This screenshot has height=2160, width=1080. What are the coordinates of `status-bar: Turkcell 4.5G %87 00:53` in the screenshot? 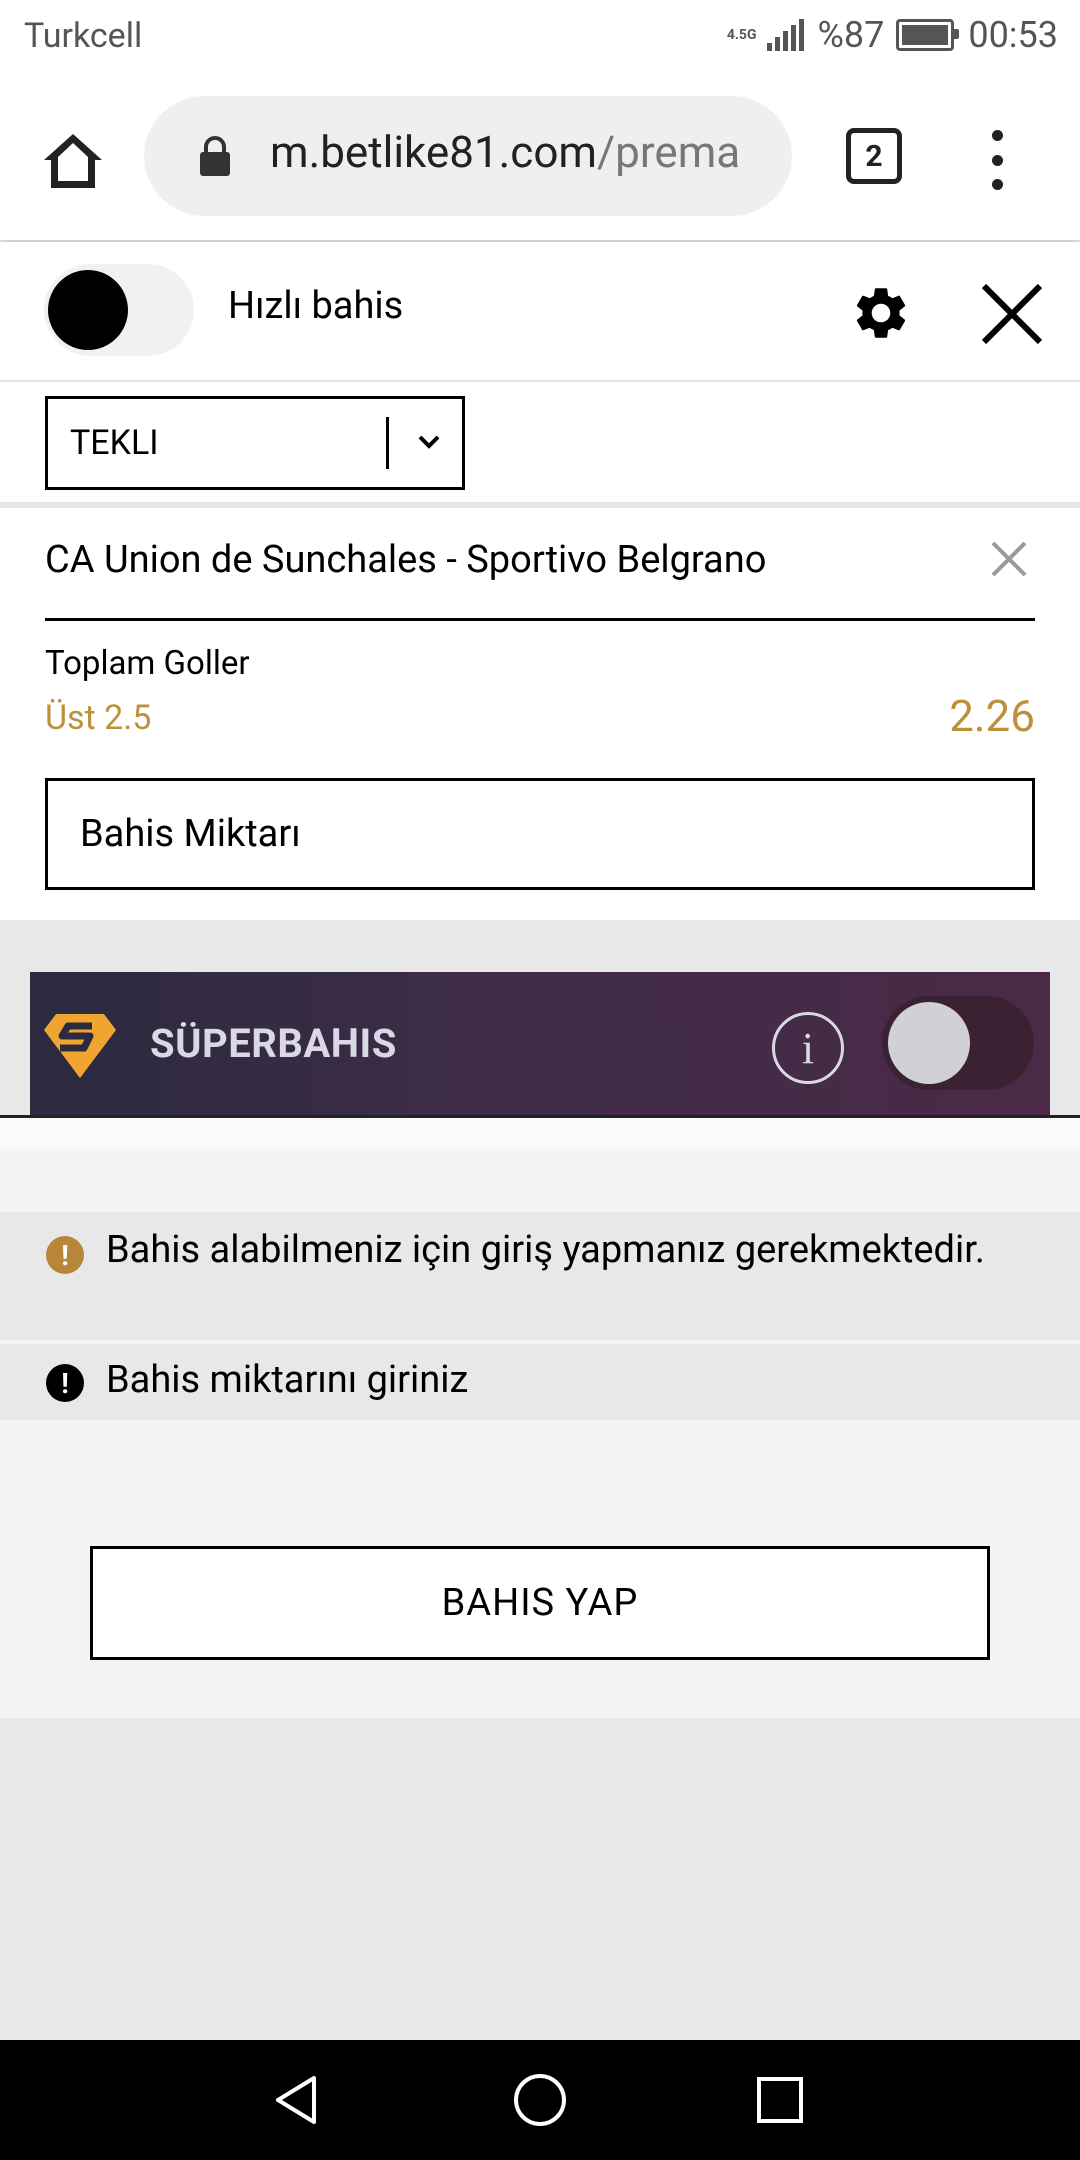 It's located at (540, 36).